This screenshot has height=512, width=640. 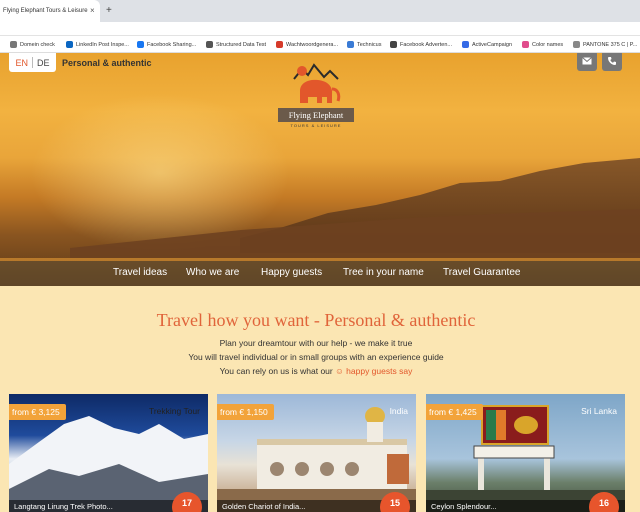 What do you see at coordinates (492, 44) in the screenshot?
I see `bookmark-label: ActiveCampaign` at bounding box center [492, 44].